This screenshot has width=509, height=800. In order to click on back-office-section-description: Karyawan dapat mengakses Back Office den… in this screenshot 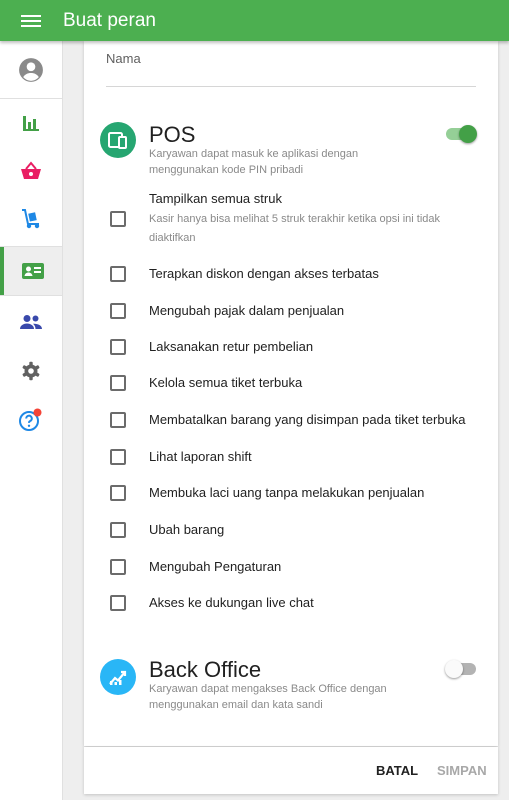, I will do `click(268, 697)`.